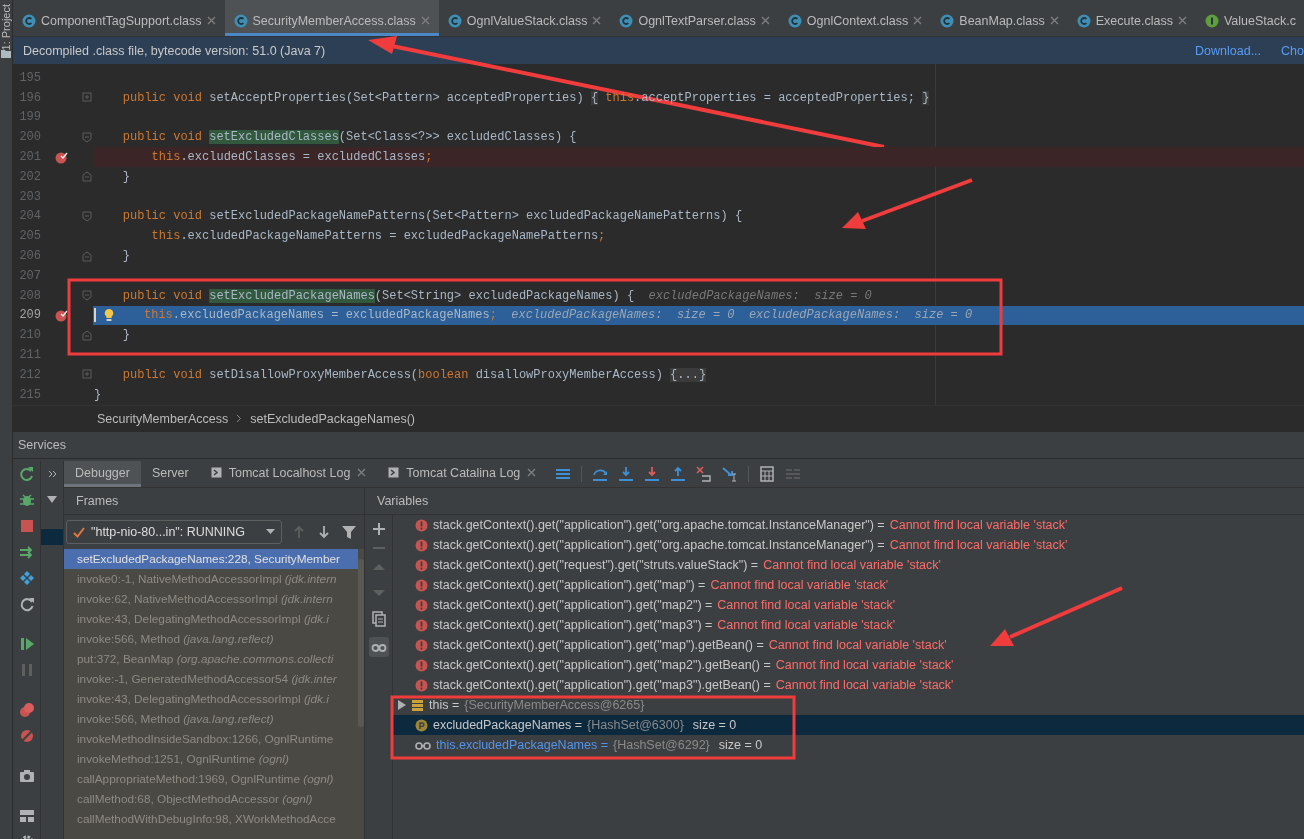 Image resolution: width=1304 pixels, height=839 pixels. Describe the element at coordinates (652, 474) in the screenshot. I see `force-step-into-icon` at that location.